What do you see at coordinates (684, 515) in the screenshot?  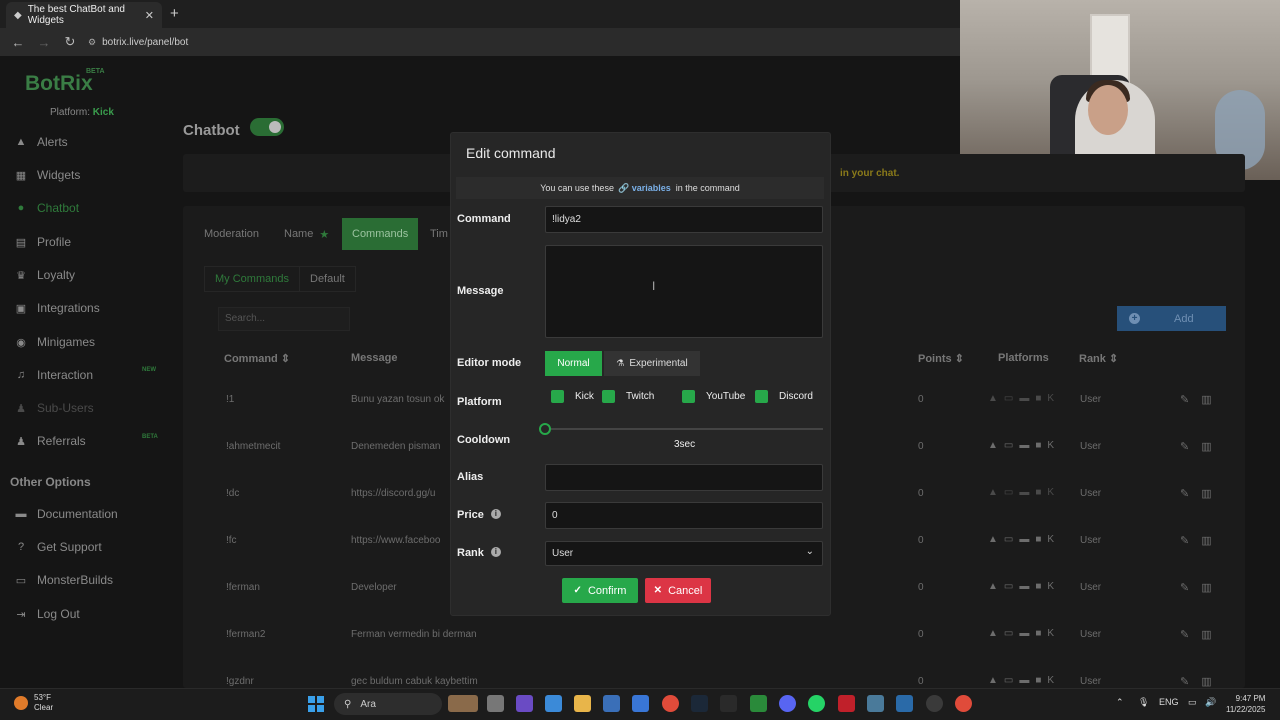 I see `price-input: 0` at bounding box center [684, 515].